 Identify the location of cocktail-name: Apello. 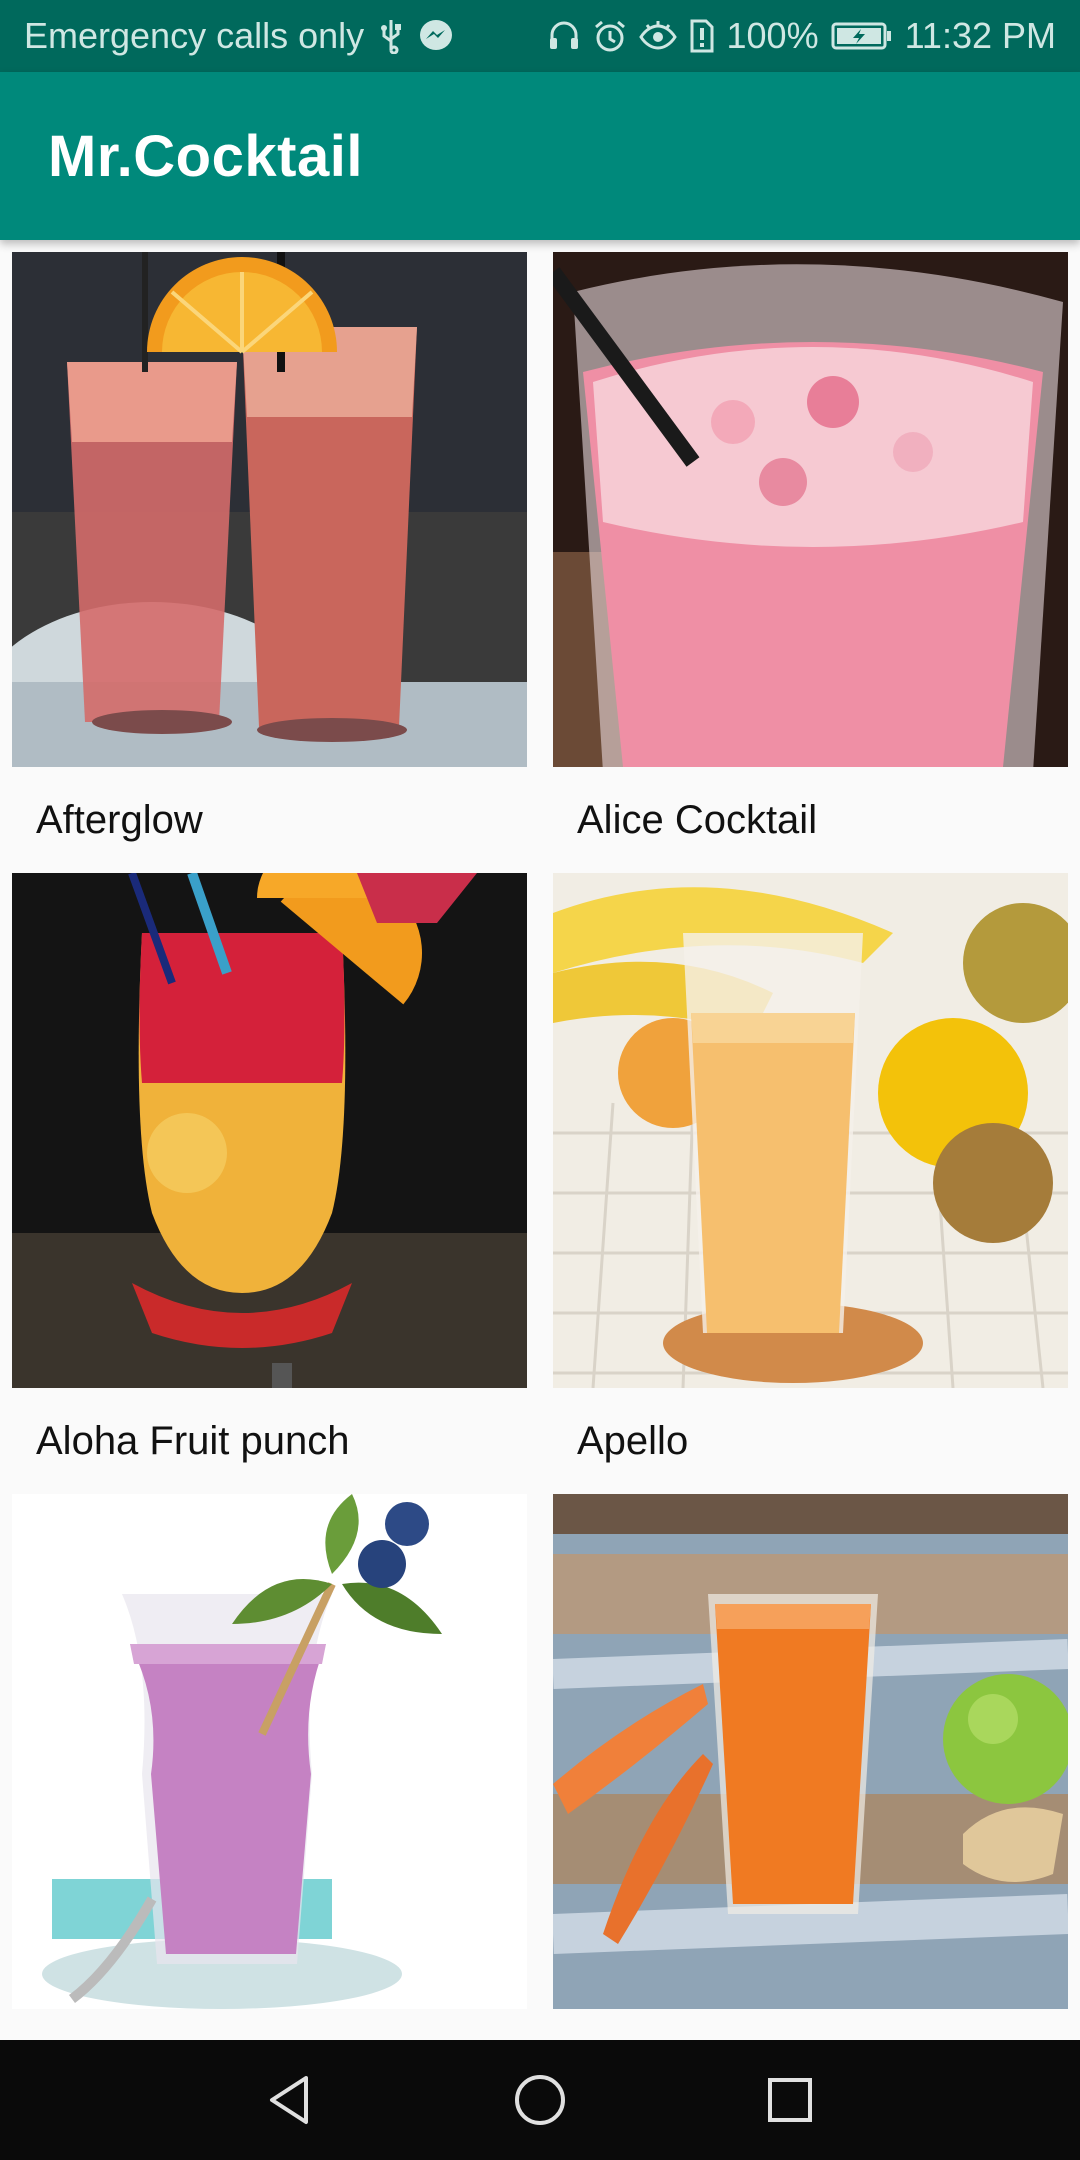
(810, 1441).